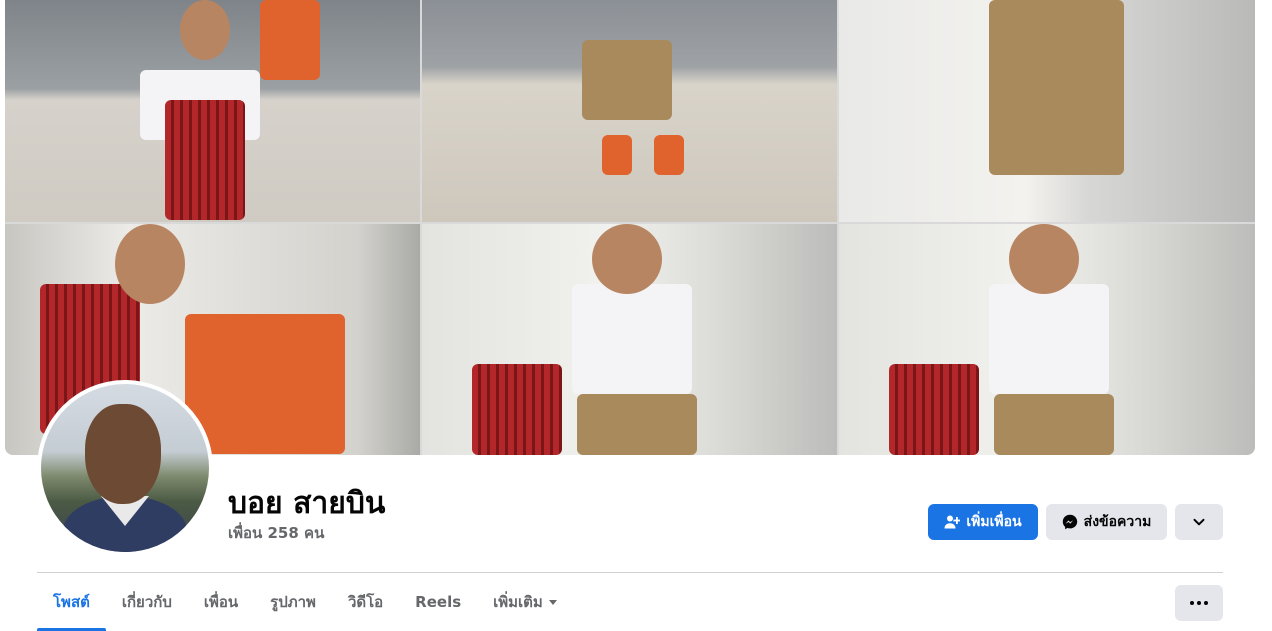 This screenshot has width=1272, height=631. What do you see at coordinates (952, 522) in the screenshot?
I see `person-add-icon` at bounding box center [952, 522].